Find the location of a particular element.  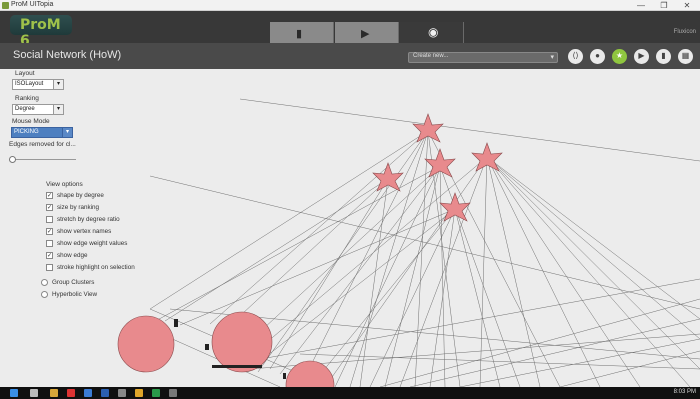

grid-icon: ▦ is located at coordinates (685, 55).